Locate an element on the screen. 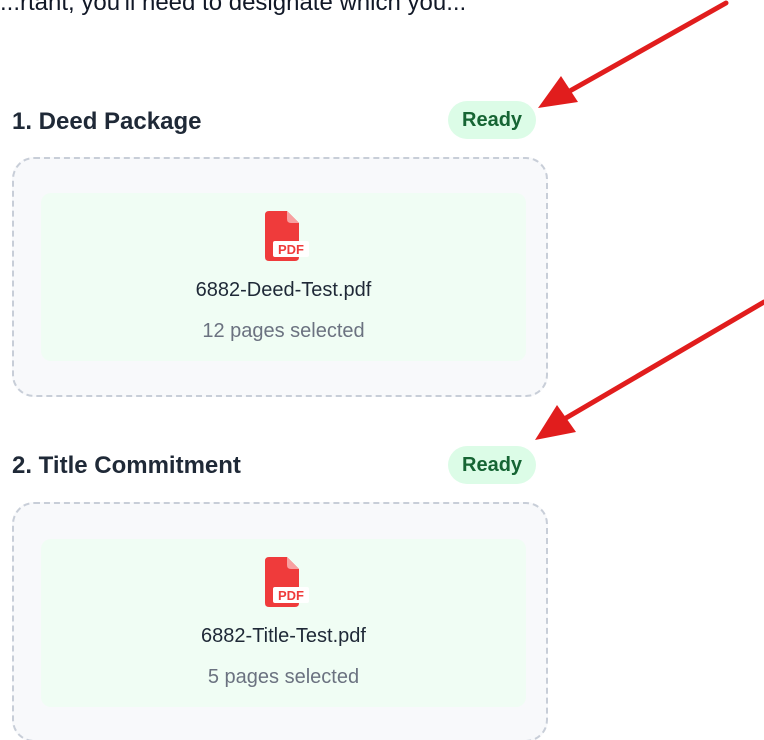 The width and height of the screenshot is (764, 740). status-badge-deed-package: Ready is located at coordinates (492, 120).